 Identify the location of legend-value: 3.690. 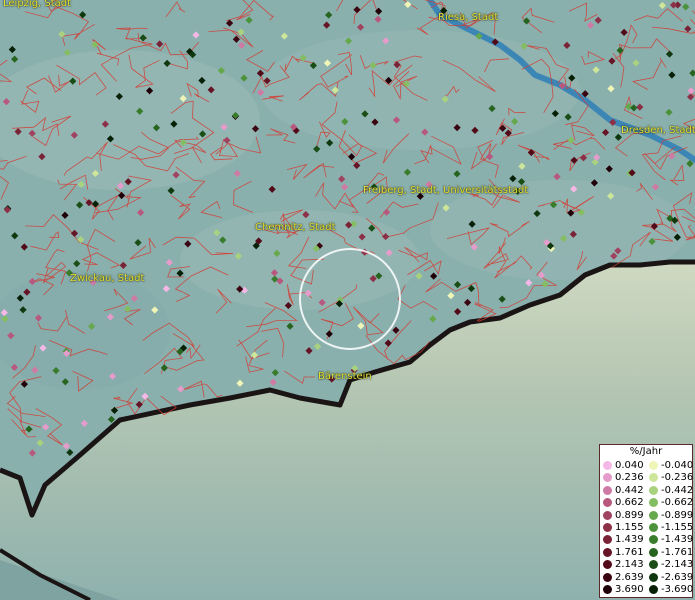
(629, 589).